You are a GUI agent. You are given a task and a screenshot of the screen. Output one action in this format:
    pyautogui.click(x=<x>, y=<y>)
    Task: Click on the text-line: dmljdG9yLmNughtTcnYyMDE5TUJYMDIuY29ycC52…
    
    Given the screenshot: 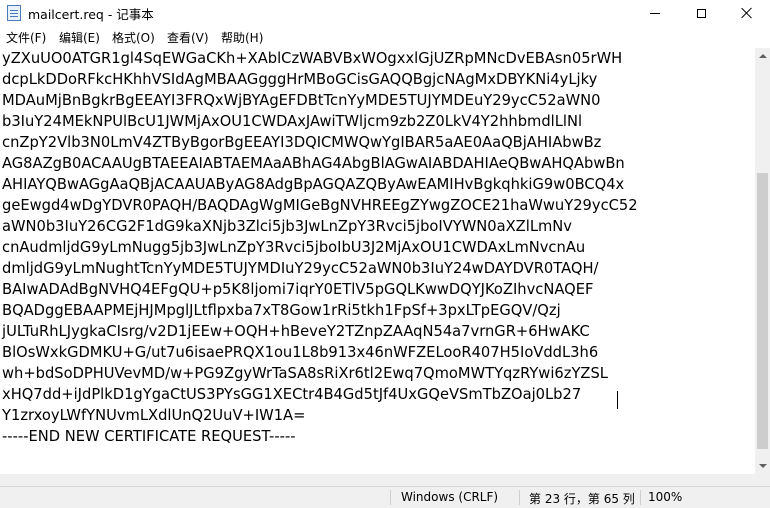 What is the action you would take?
    pyautogui.click(x=300, y=268)
    